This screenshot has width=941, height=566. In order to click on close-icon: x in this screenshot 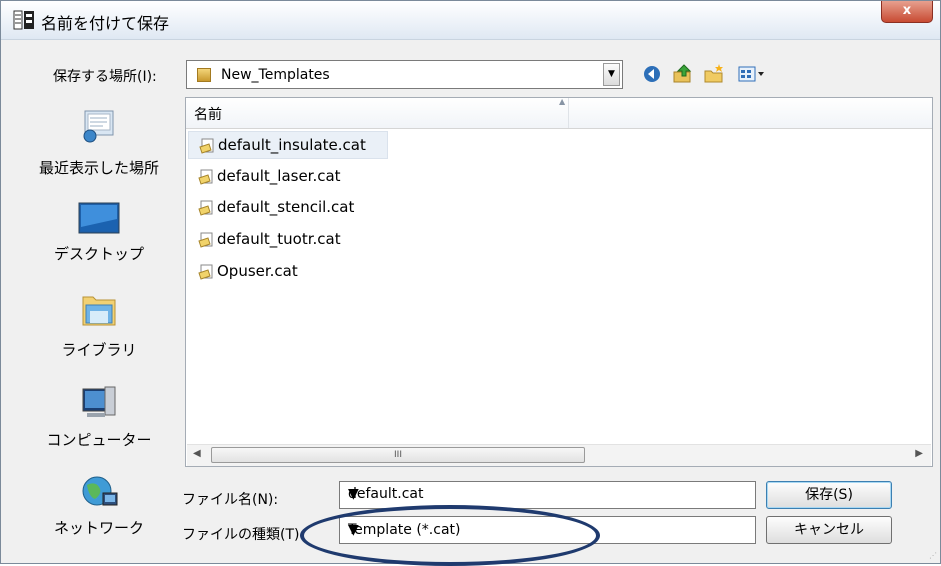, I will do `click(907, 10)`.